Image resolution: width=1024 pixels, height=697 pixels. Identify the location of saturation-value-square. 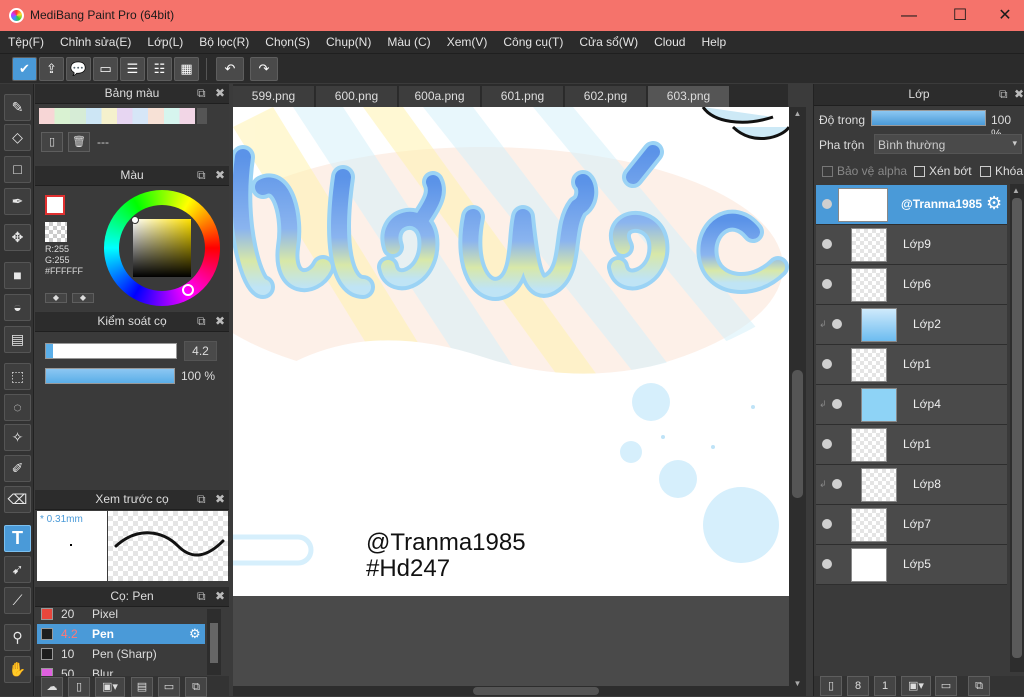
(162, 248).